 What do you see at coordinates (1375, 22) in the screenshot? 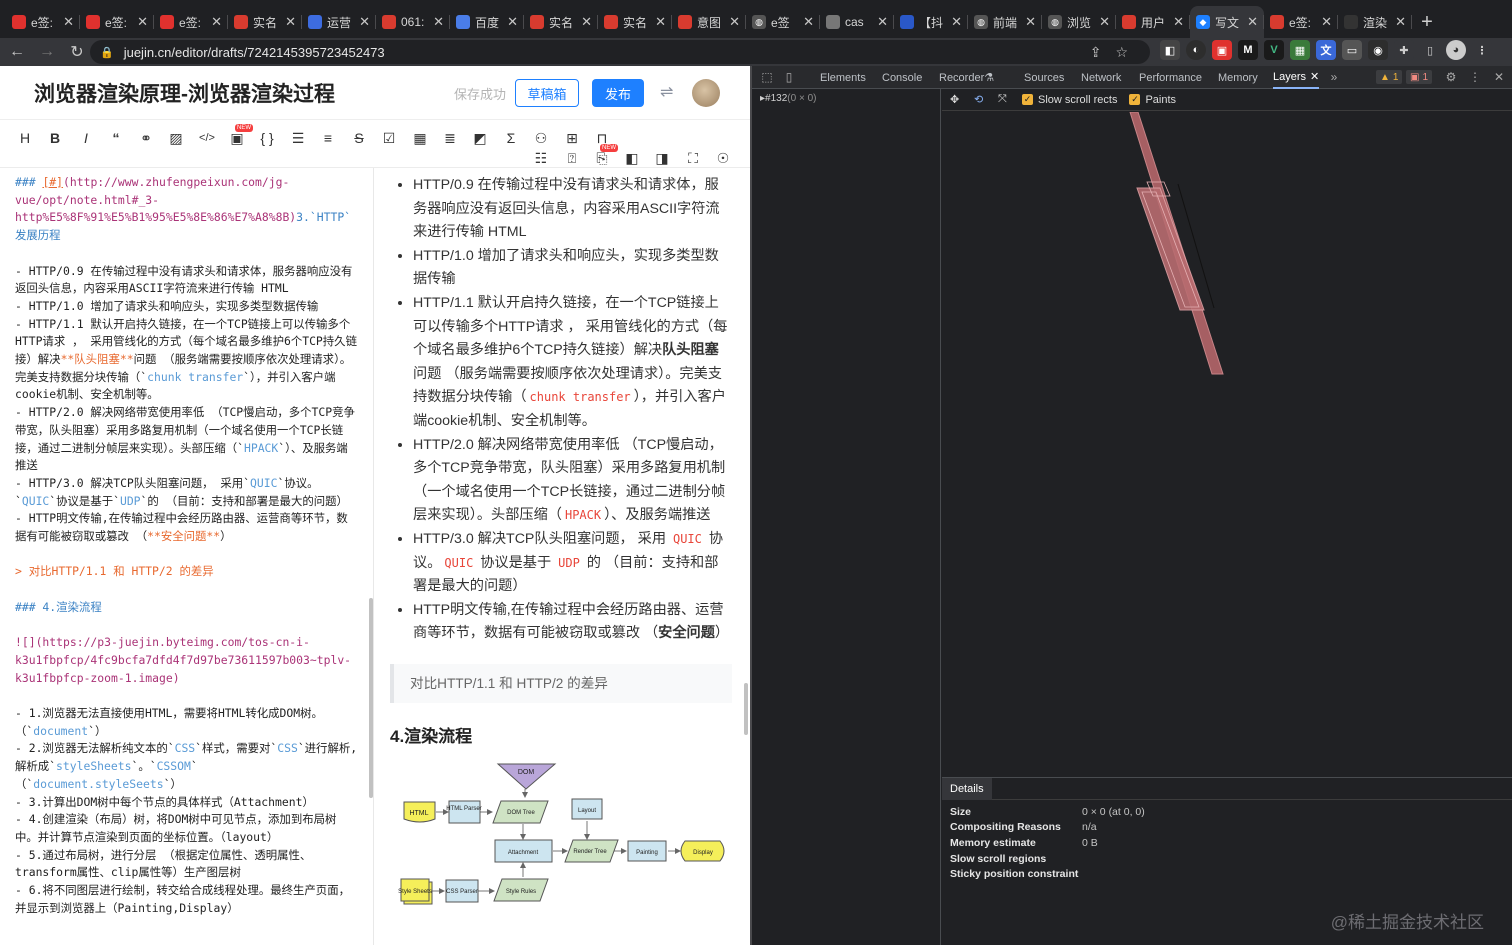
I see `browser-tab: 渲染 ✕` at bounding box center [1375, 22].